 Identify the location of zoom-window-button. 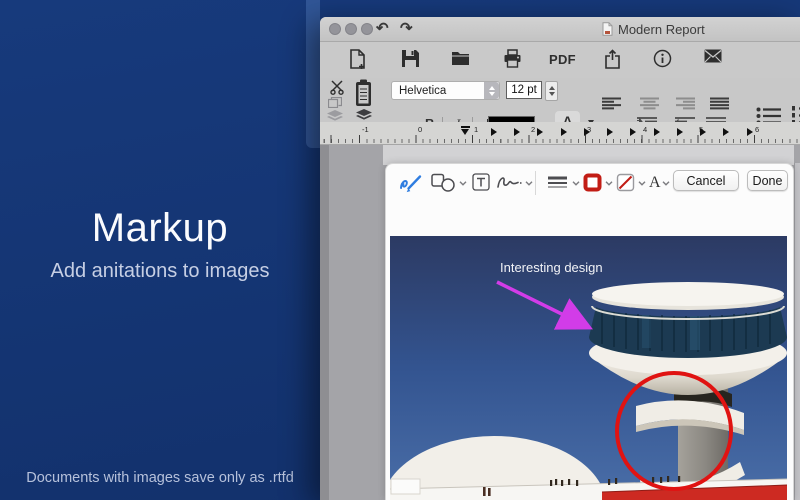
(367, 29).